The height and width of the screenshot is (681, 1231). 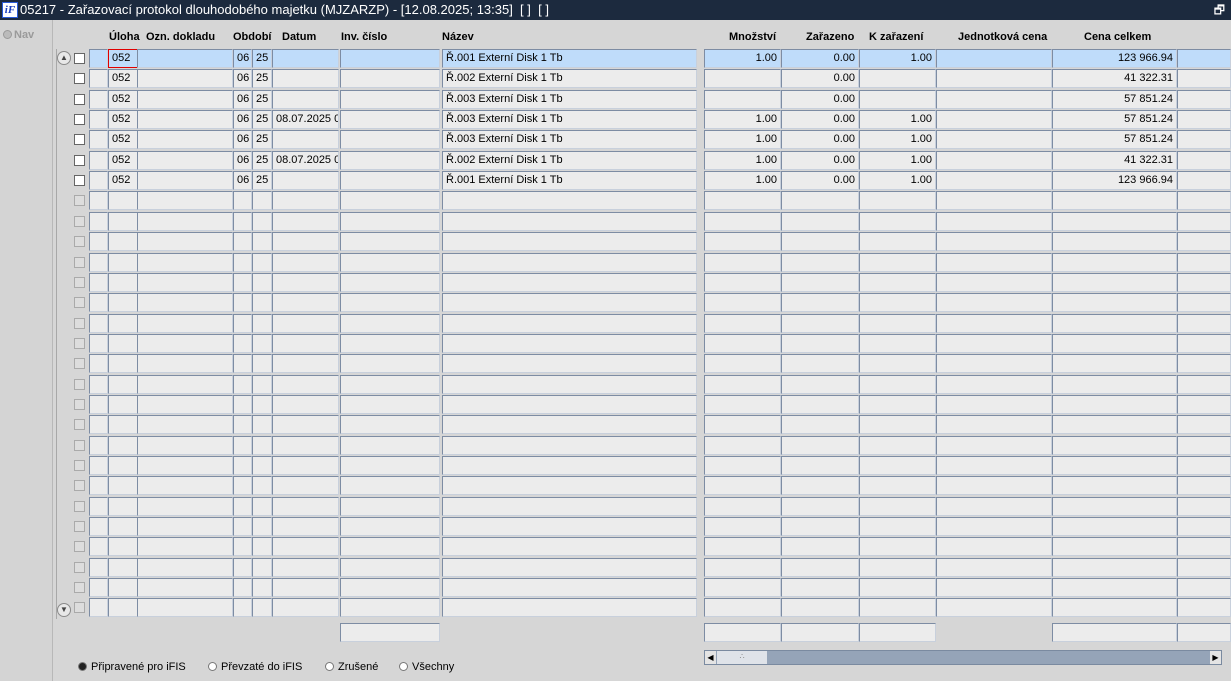 What do you see at coordinates (963, 657) in the screenshot?
I see `horizontal-scrollbar: ◀ ∴ ▶` at bounding box center [963, 657].